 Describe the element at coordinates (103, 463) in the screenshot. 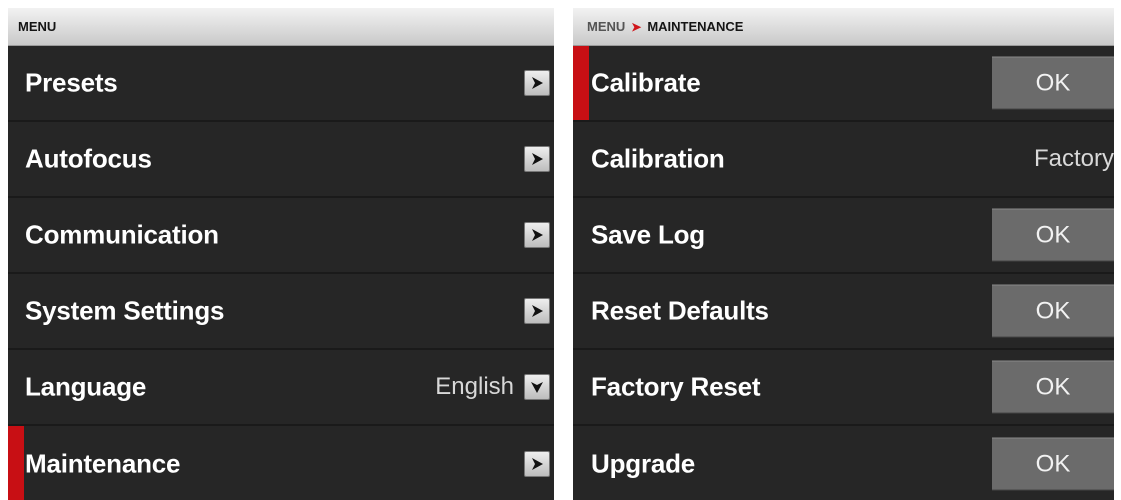

I see `menu-item-label: Maintenance` at that location.